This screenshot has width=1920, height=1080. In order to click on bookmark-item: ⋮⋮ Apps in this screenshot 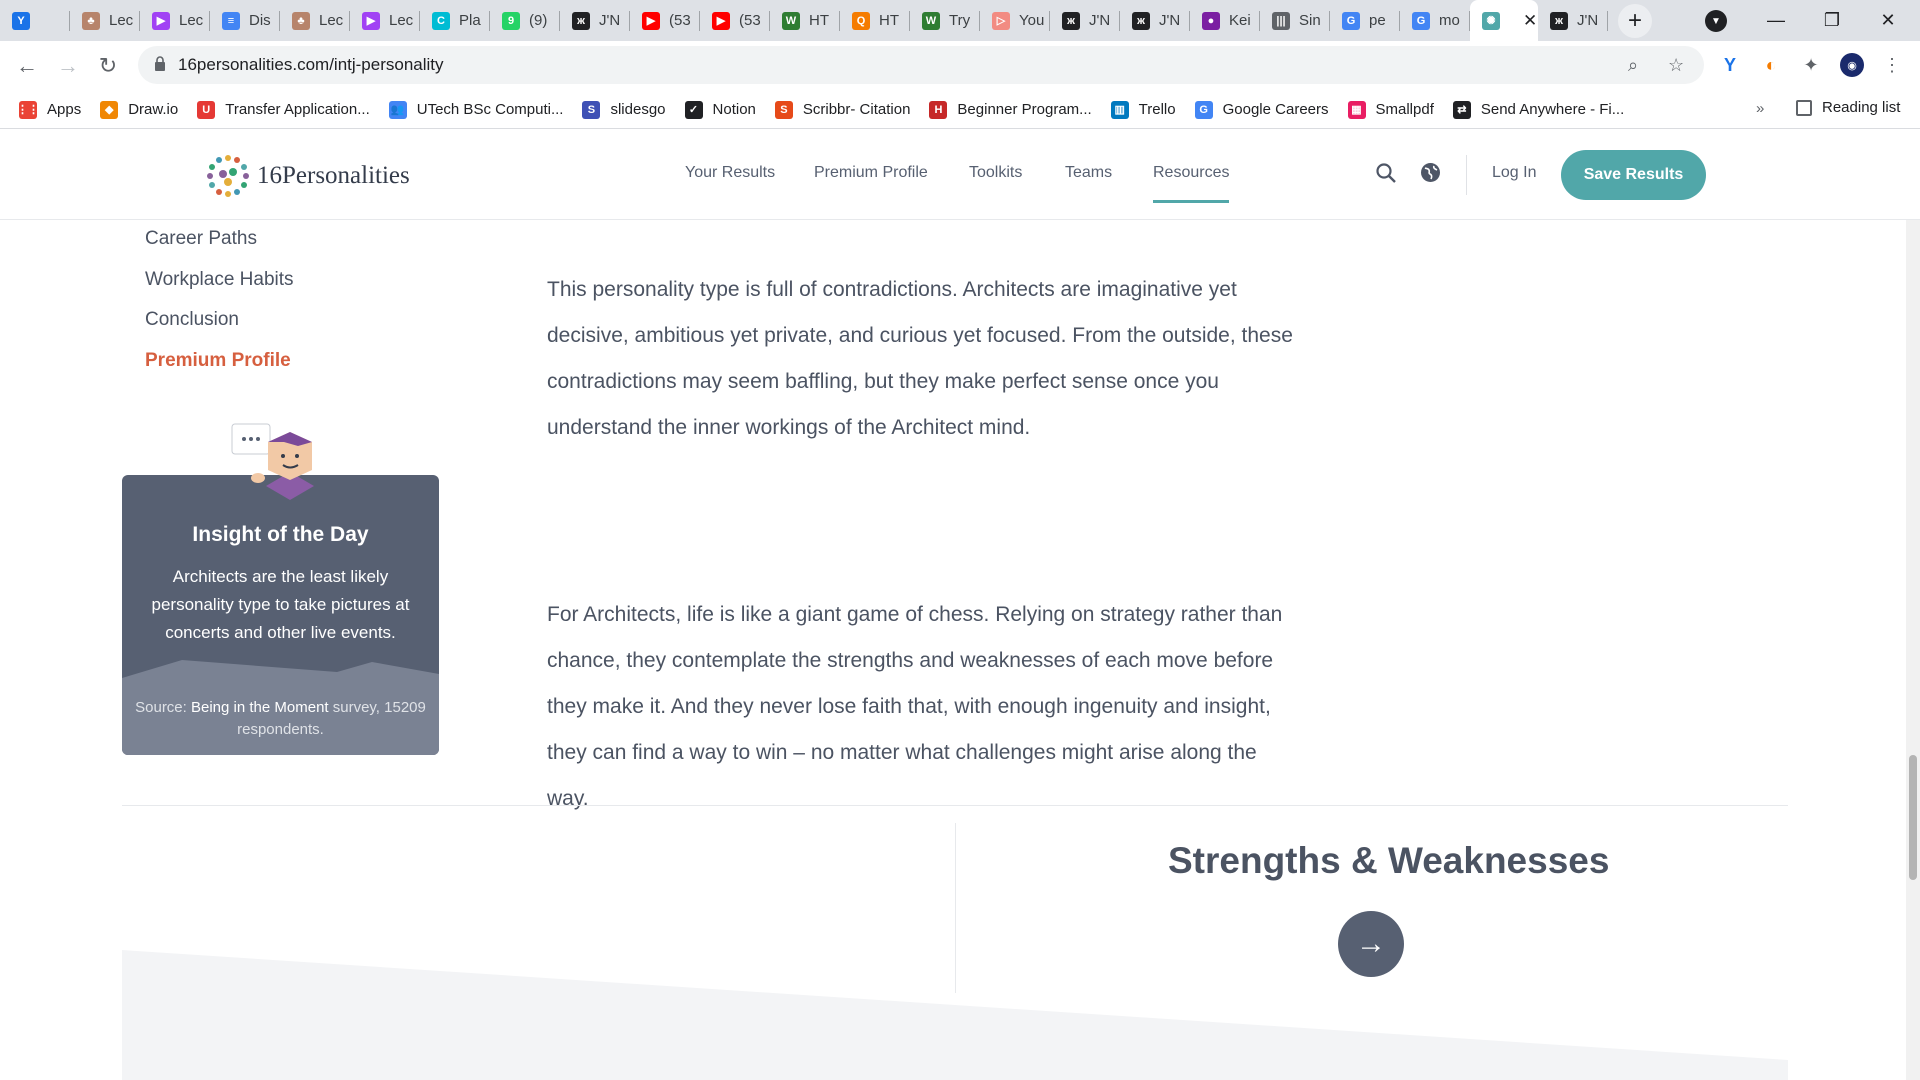, I will do `click(49, 109)`.